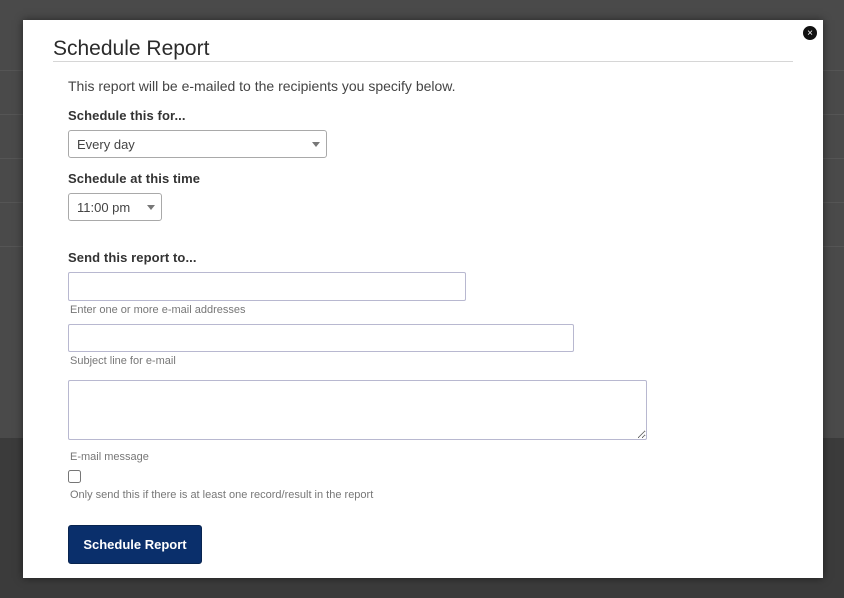 This screenshot has width=844, height=598. What do you see at coordinates (123, 361) in the screenshot?
I see `subject-hint: Subject line for e-mail` at bounding box center [123, 361].